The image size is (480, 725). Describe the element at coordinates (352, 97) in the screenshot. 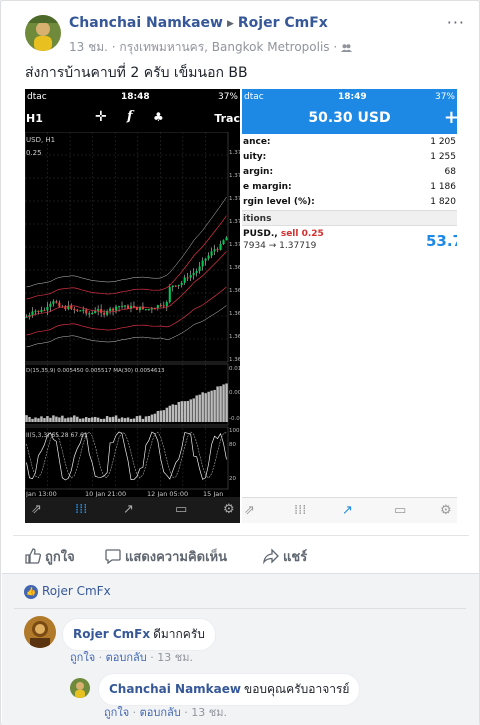

I see `clock-label: 18:49` at that location.